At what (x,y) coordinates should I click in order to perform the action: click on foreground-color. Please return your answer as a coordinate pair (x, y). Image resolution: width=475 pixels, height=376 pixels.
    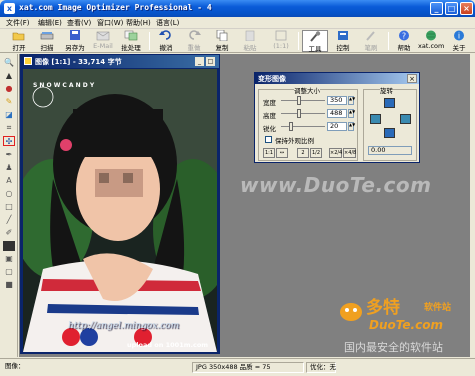
    Looking at the image, I should click on (9, 246).